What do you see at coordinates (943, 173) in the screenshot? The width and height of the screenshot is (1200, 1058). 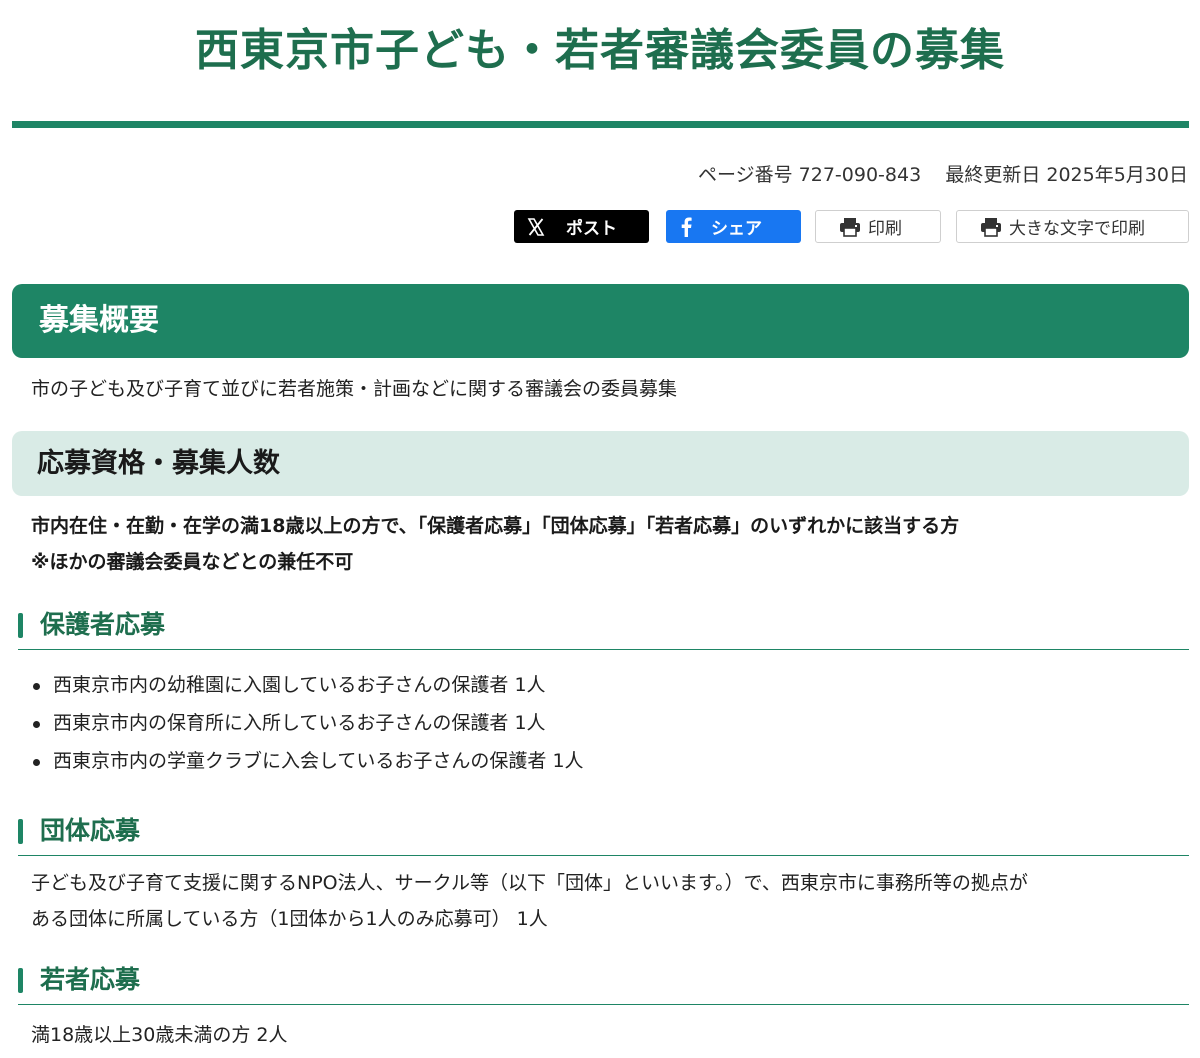 I see `page-meta: ページ番号 727-090-843 最終更新日 2025年5月30日` at bounding box center [943, 173].